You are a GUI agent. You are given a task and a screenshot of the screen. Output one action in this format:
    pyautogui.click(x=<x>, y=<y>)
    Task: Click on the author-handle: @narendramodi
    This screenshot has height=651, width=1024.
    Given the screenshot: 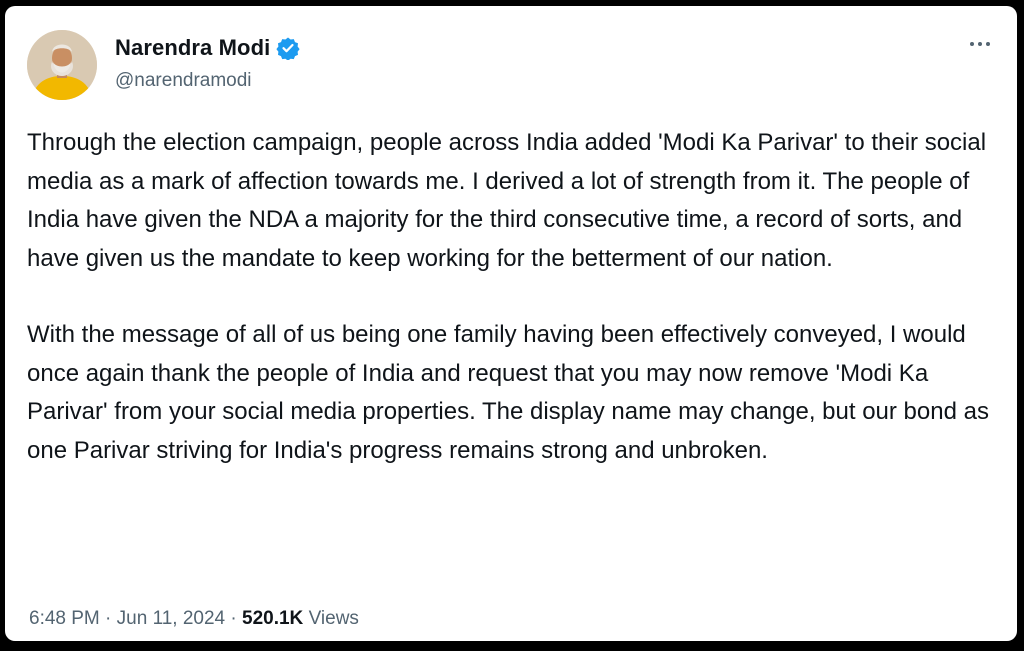 What is the action you would take?
    pyautogui.click(x=183, y=81)
    